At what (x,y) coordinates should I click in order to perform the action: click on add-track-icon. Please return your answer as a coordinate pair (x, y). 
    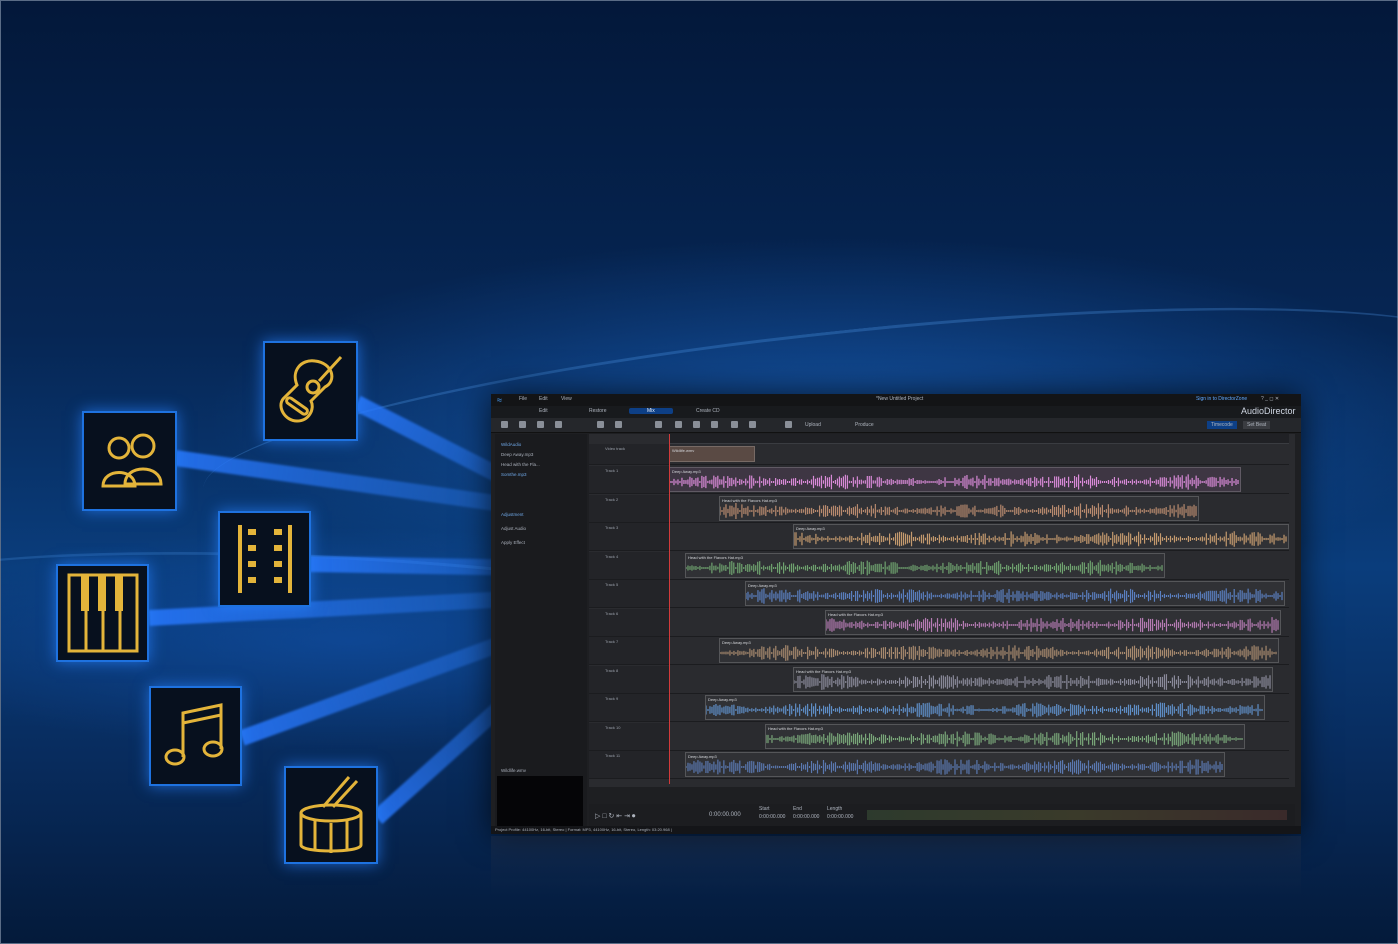
    Looking at the image, I should click on (618, 424).